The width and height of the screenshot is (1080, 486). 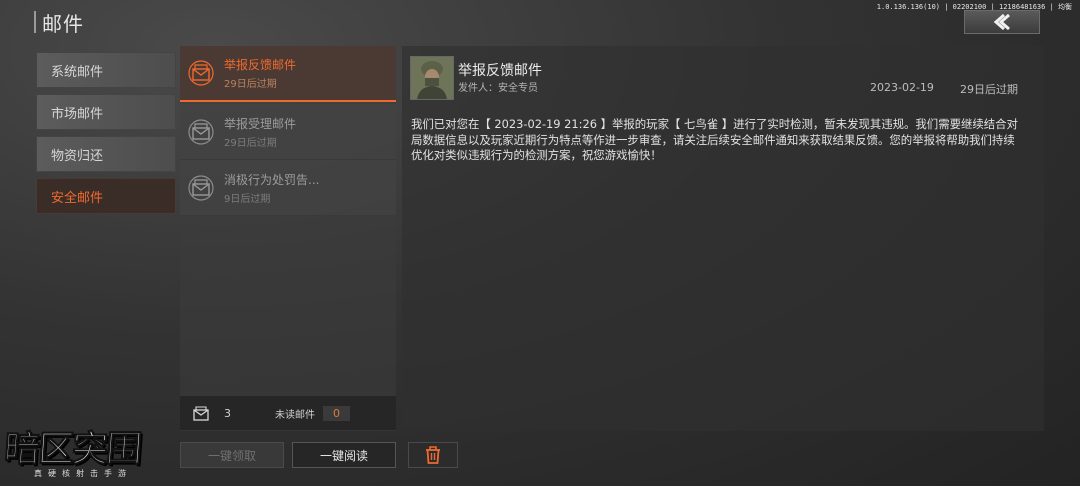 I want to click on trash-icon, so click(x=433, y=455).